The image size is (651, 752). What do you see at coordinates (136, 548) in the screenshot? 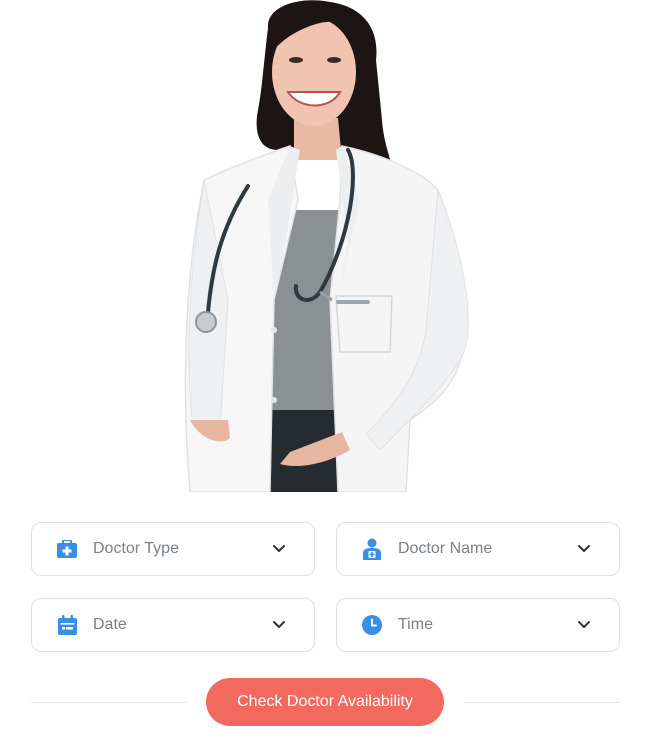
I see `doctor-type-label: Doctor Type` at bounding box center [136, 548].